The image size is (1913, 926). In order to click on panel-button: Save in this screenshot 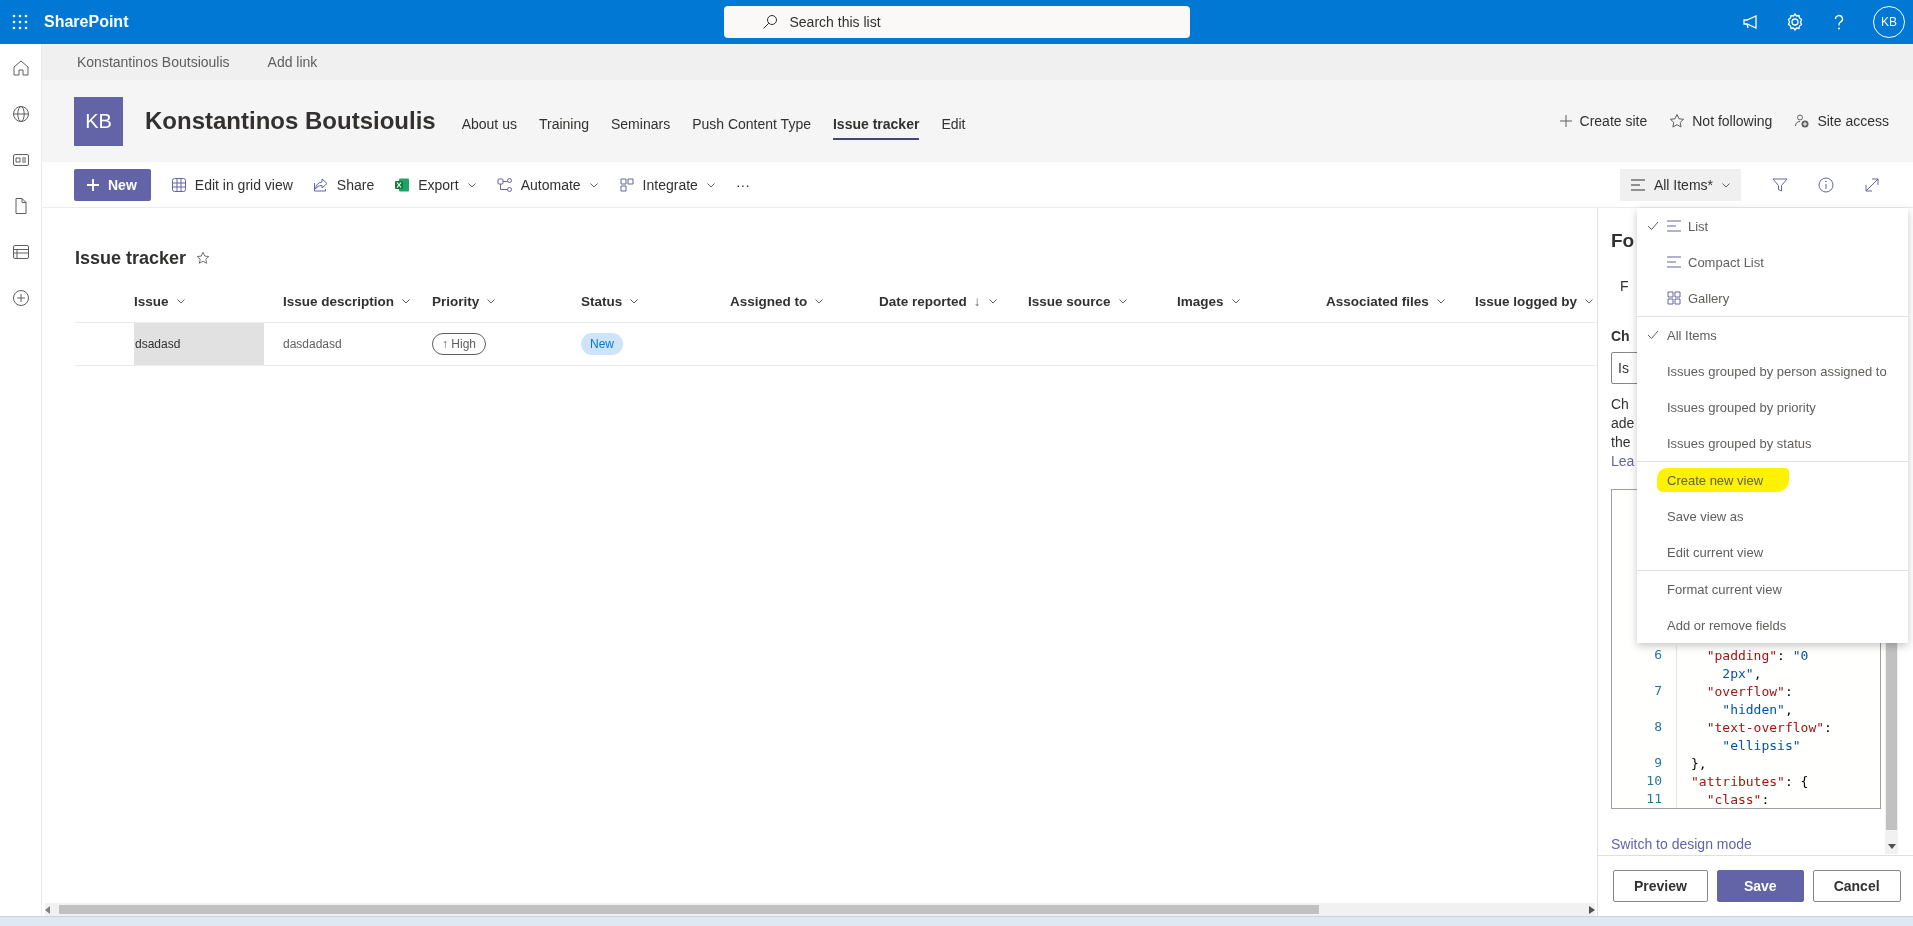, I will do `click(1760, 886)`.